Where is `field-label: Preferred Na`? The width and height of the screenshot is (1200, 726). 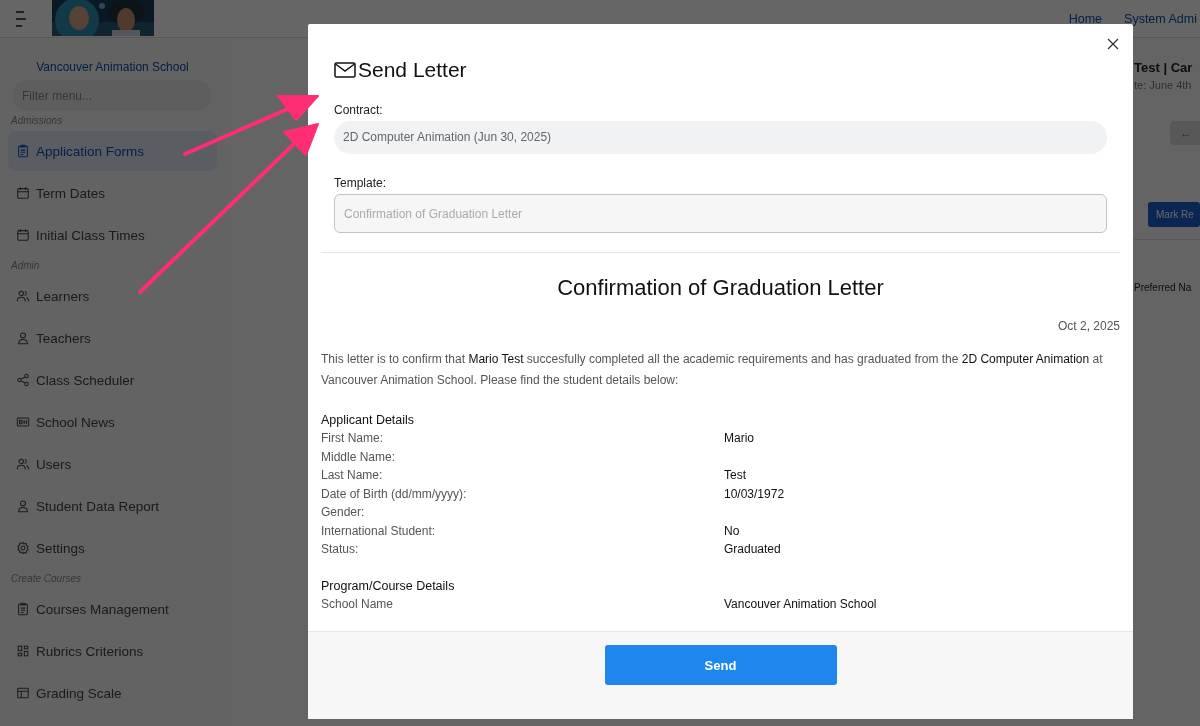
field-label: Preferred Na is located at coordinates (1163, 287).